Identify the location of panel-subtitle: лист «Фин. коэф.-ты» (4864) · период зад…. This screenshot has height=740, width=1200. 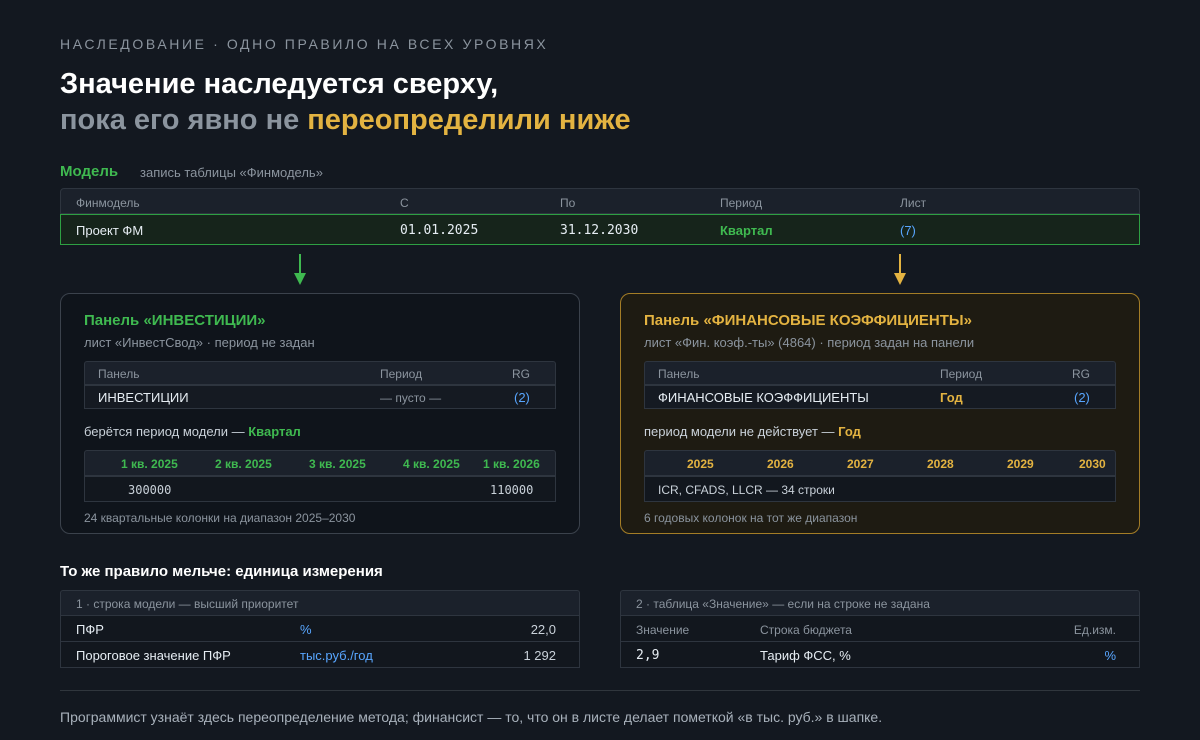
(809, 342).